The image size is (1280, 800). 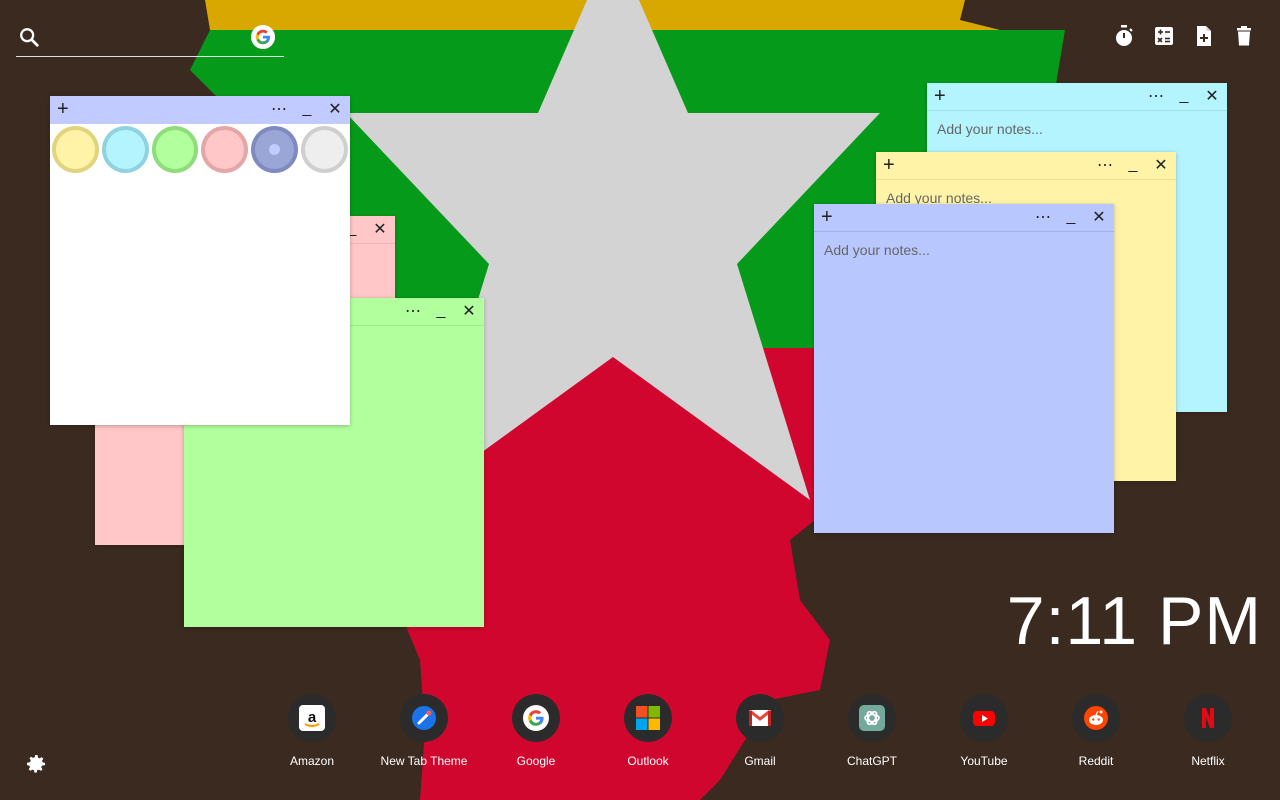 I want to click on shortcut-label: YouTube, so click(x=984, y=761).